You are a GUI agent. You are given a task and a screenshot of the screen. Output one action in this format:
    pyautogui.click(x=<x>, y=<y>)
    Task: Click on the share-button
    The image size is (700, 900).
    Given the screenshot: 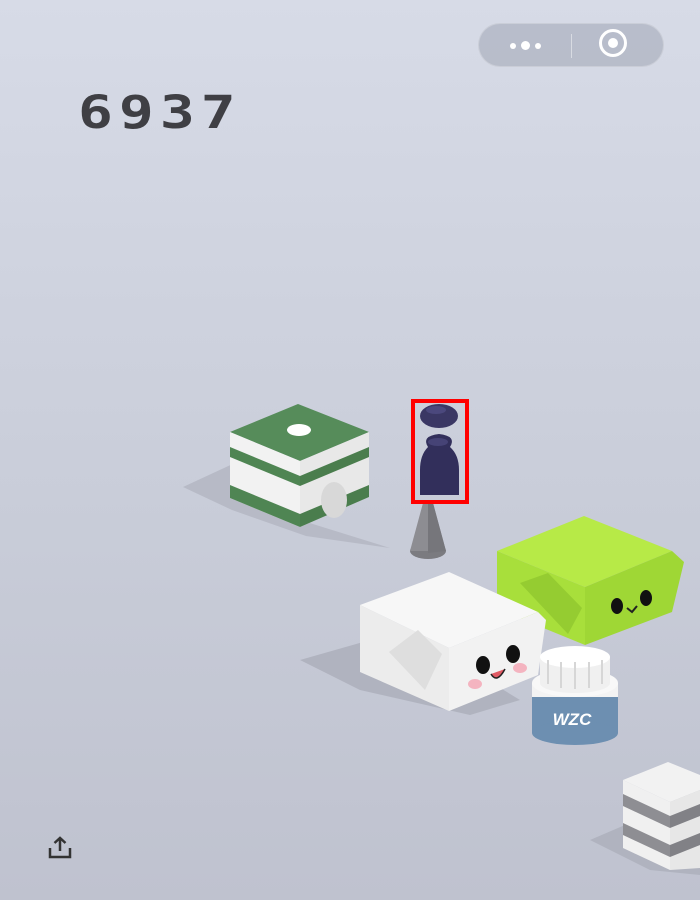 What is the action you would take?
    pyautogui.click(x=60, y=849)
    